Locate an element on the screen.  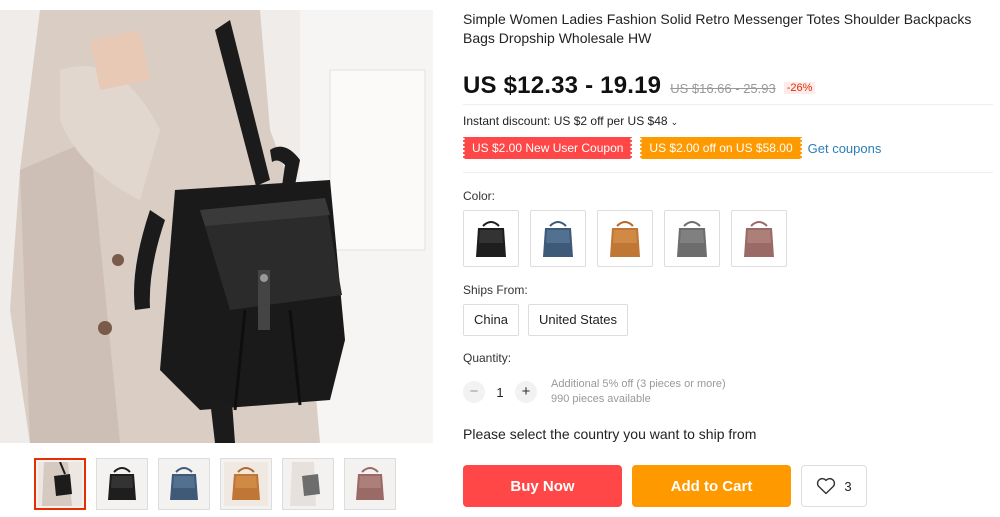
thumbnail-strip is located at coordinates (215, 484).